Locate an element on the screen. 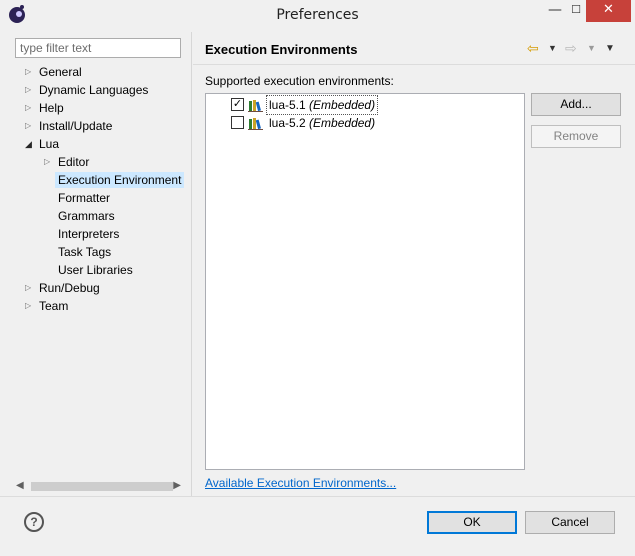 This screenshot has height=556, width=635. tree-item-label: Team is located at coordinates (54, 306).